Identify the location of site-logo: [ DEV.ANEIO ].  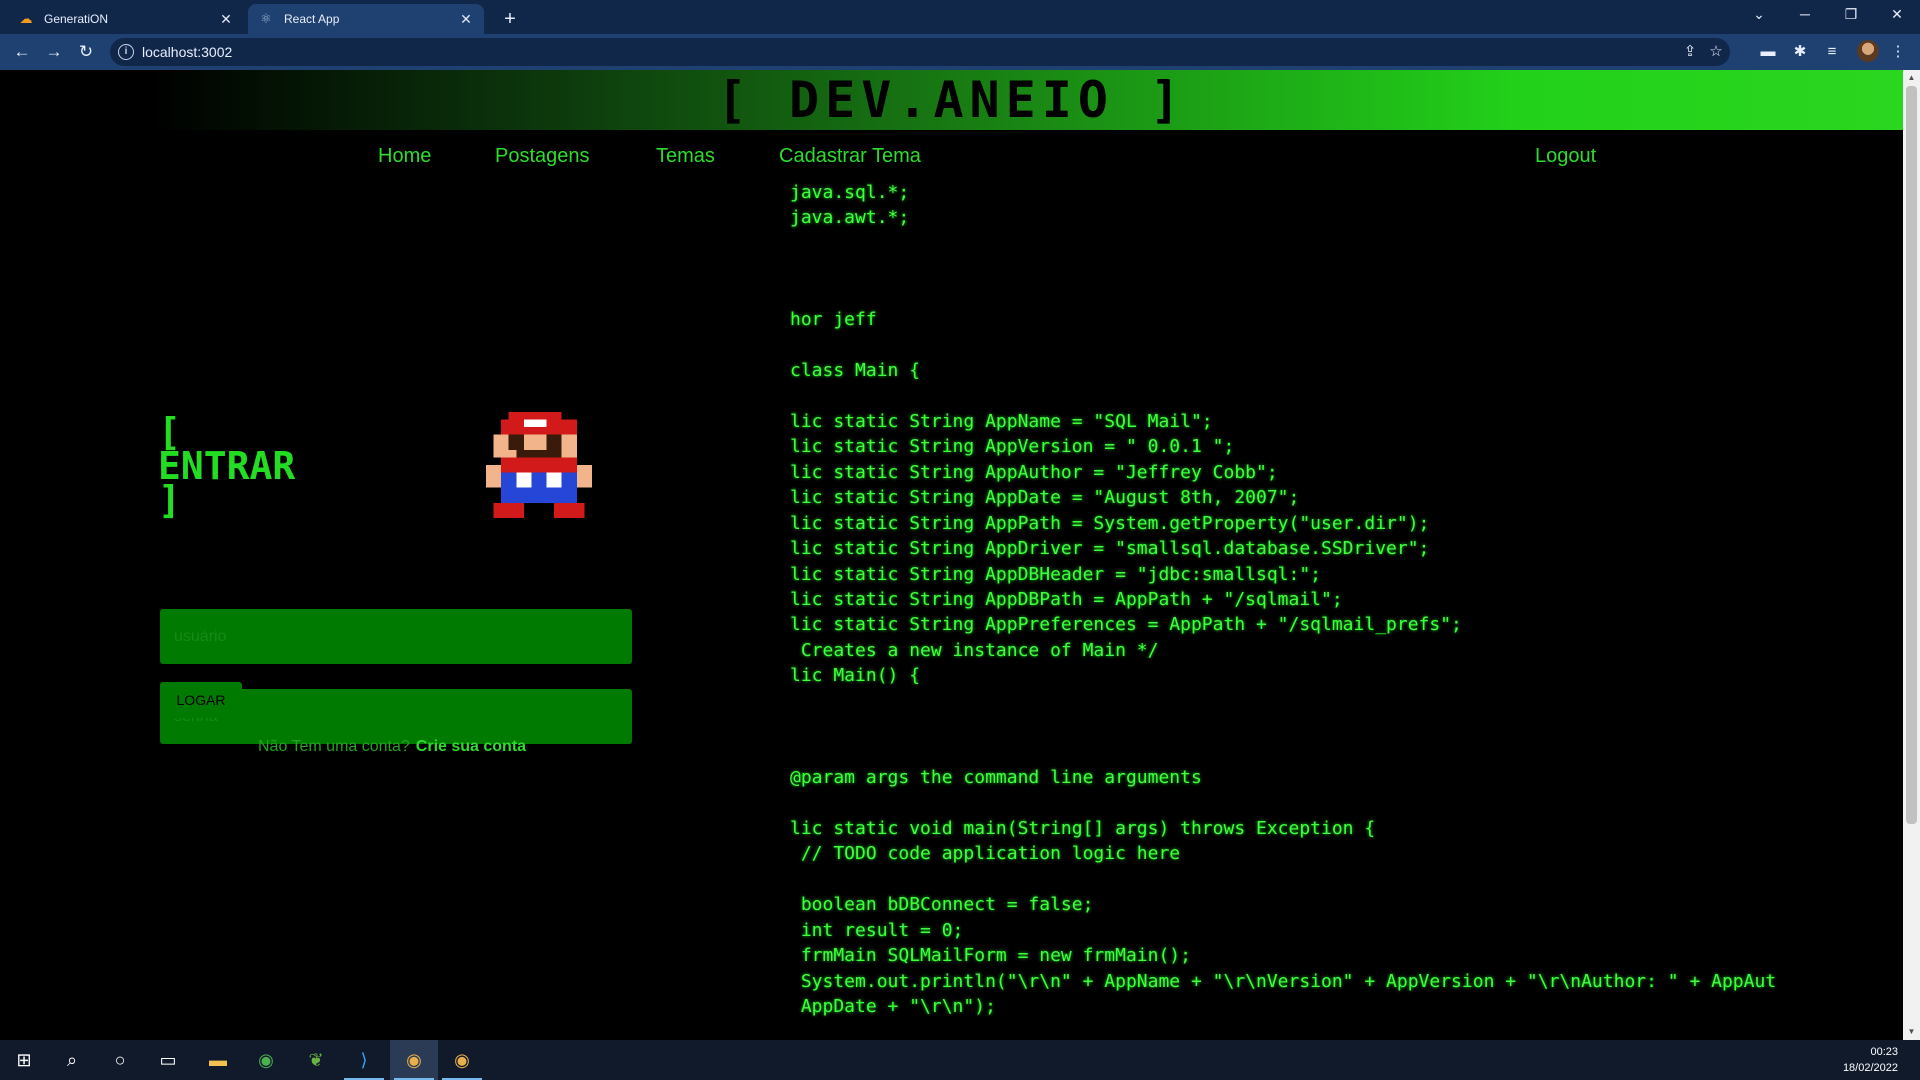
(951, 100).